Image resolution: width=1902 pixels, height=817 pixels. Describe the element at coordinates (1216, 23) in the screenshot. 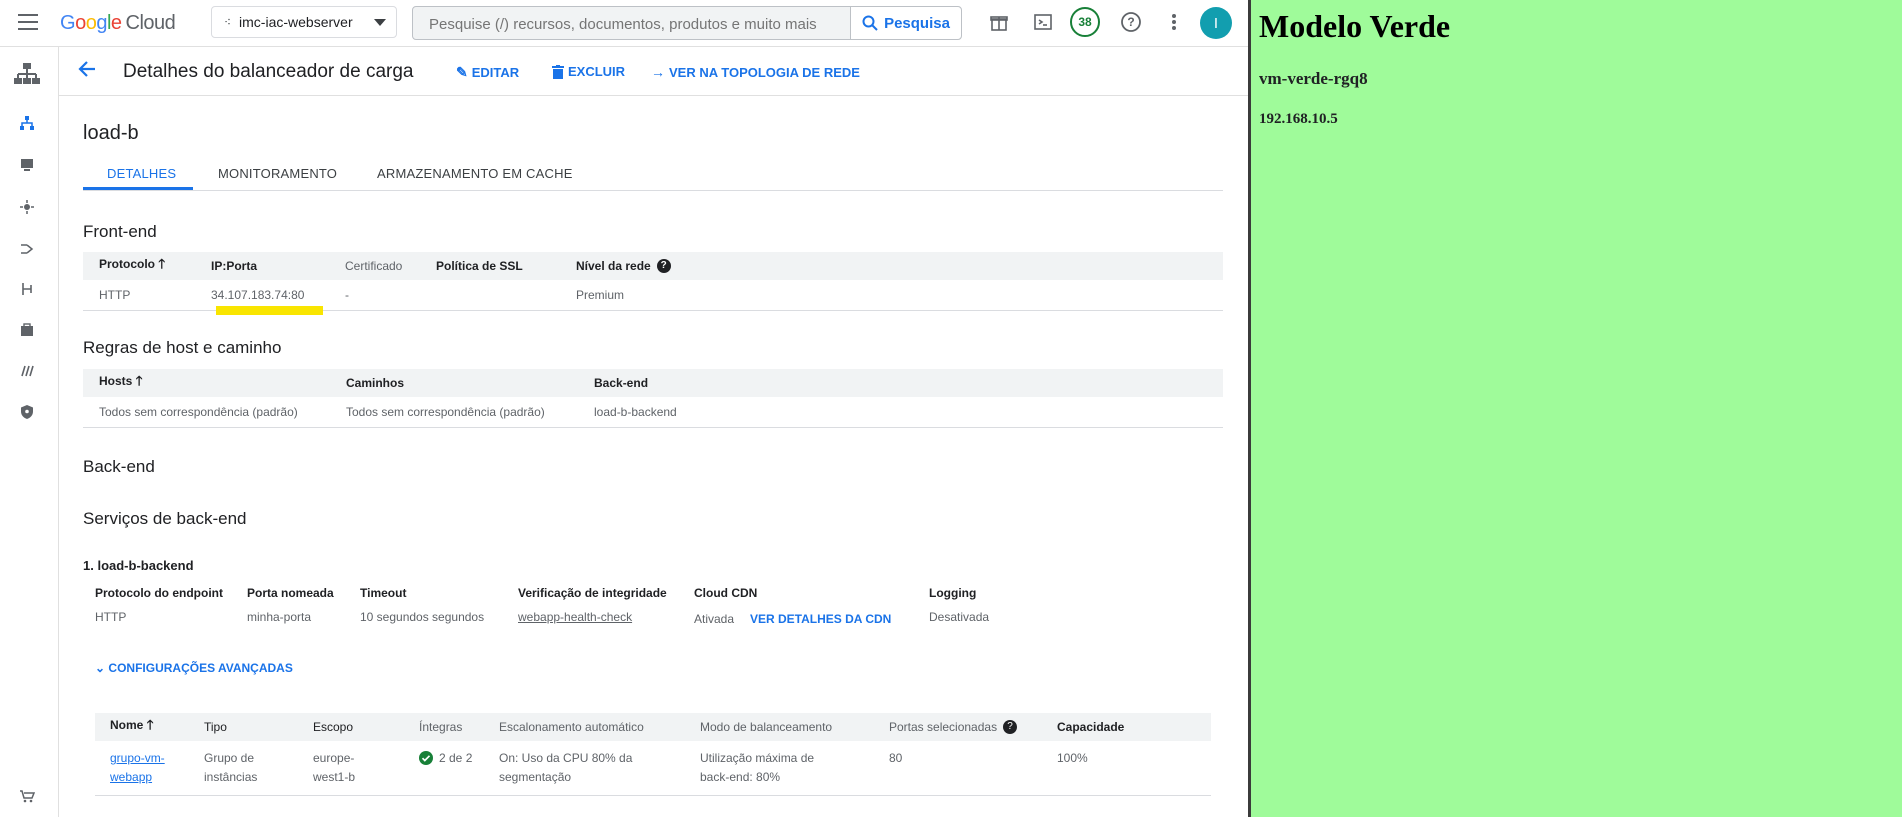

I see `avatar: I` at that location.